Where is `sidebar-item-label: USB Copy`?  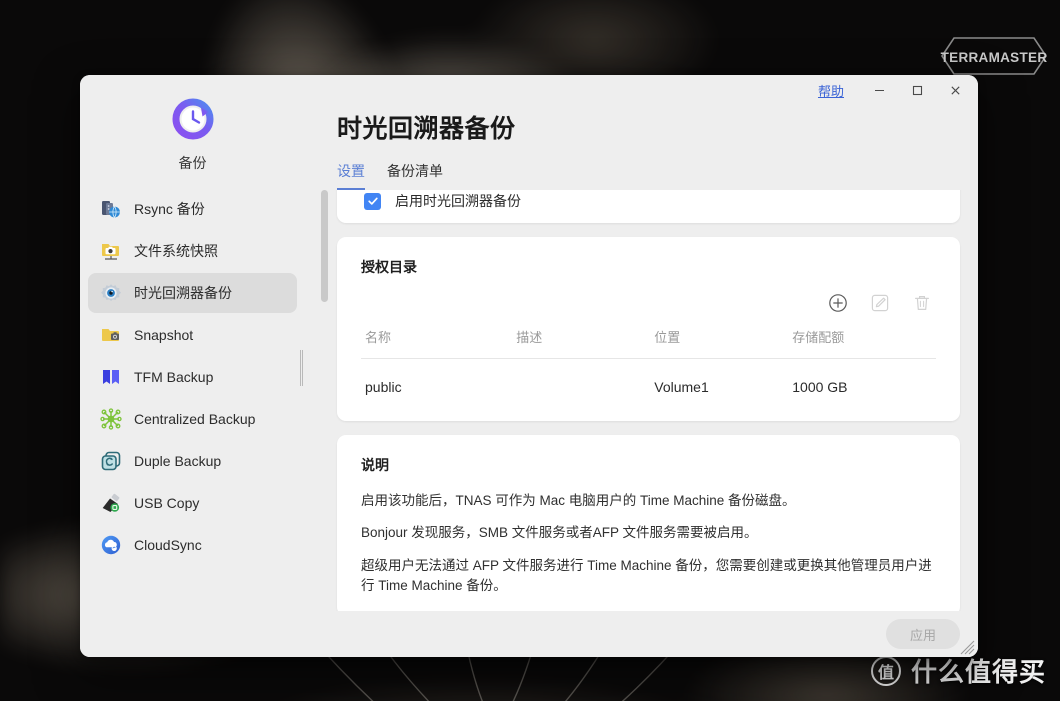
sidebar-item-label: USB Copy is located at coordinates (167, 503).